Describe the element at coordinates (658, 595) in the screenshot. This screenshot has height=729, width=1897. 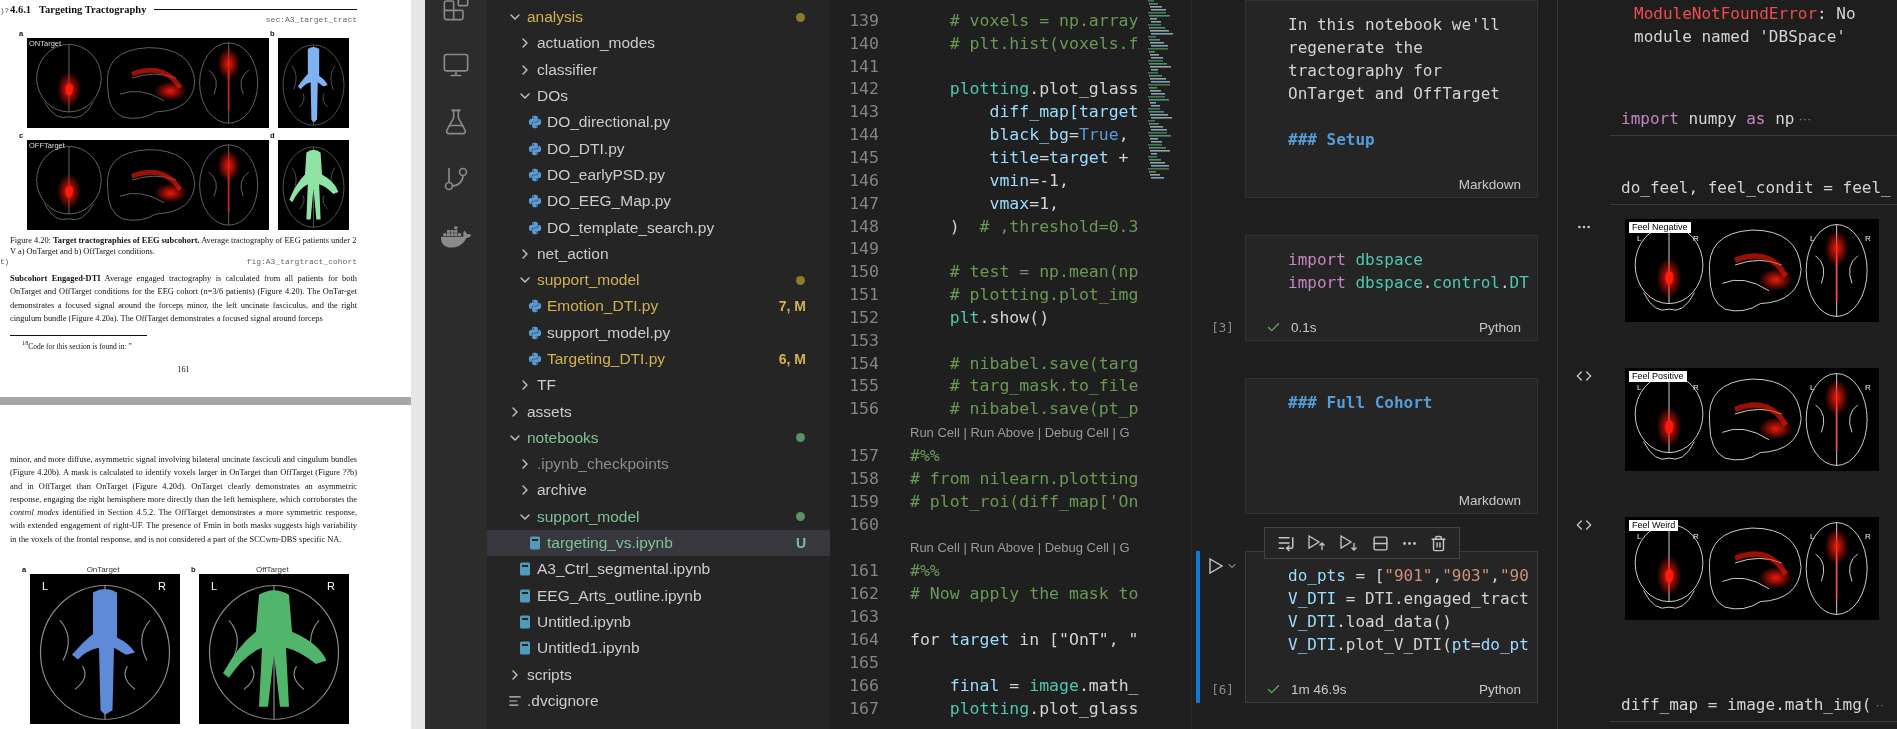
I see `file-item: EEG_Arts_outline.ipynb` at that location.